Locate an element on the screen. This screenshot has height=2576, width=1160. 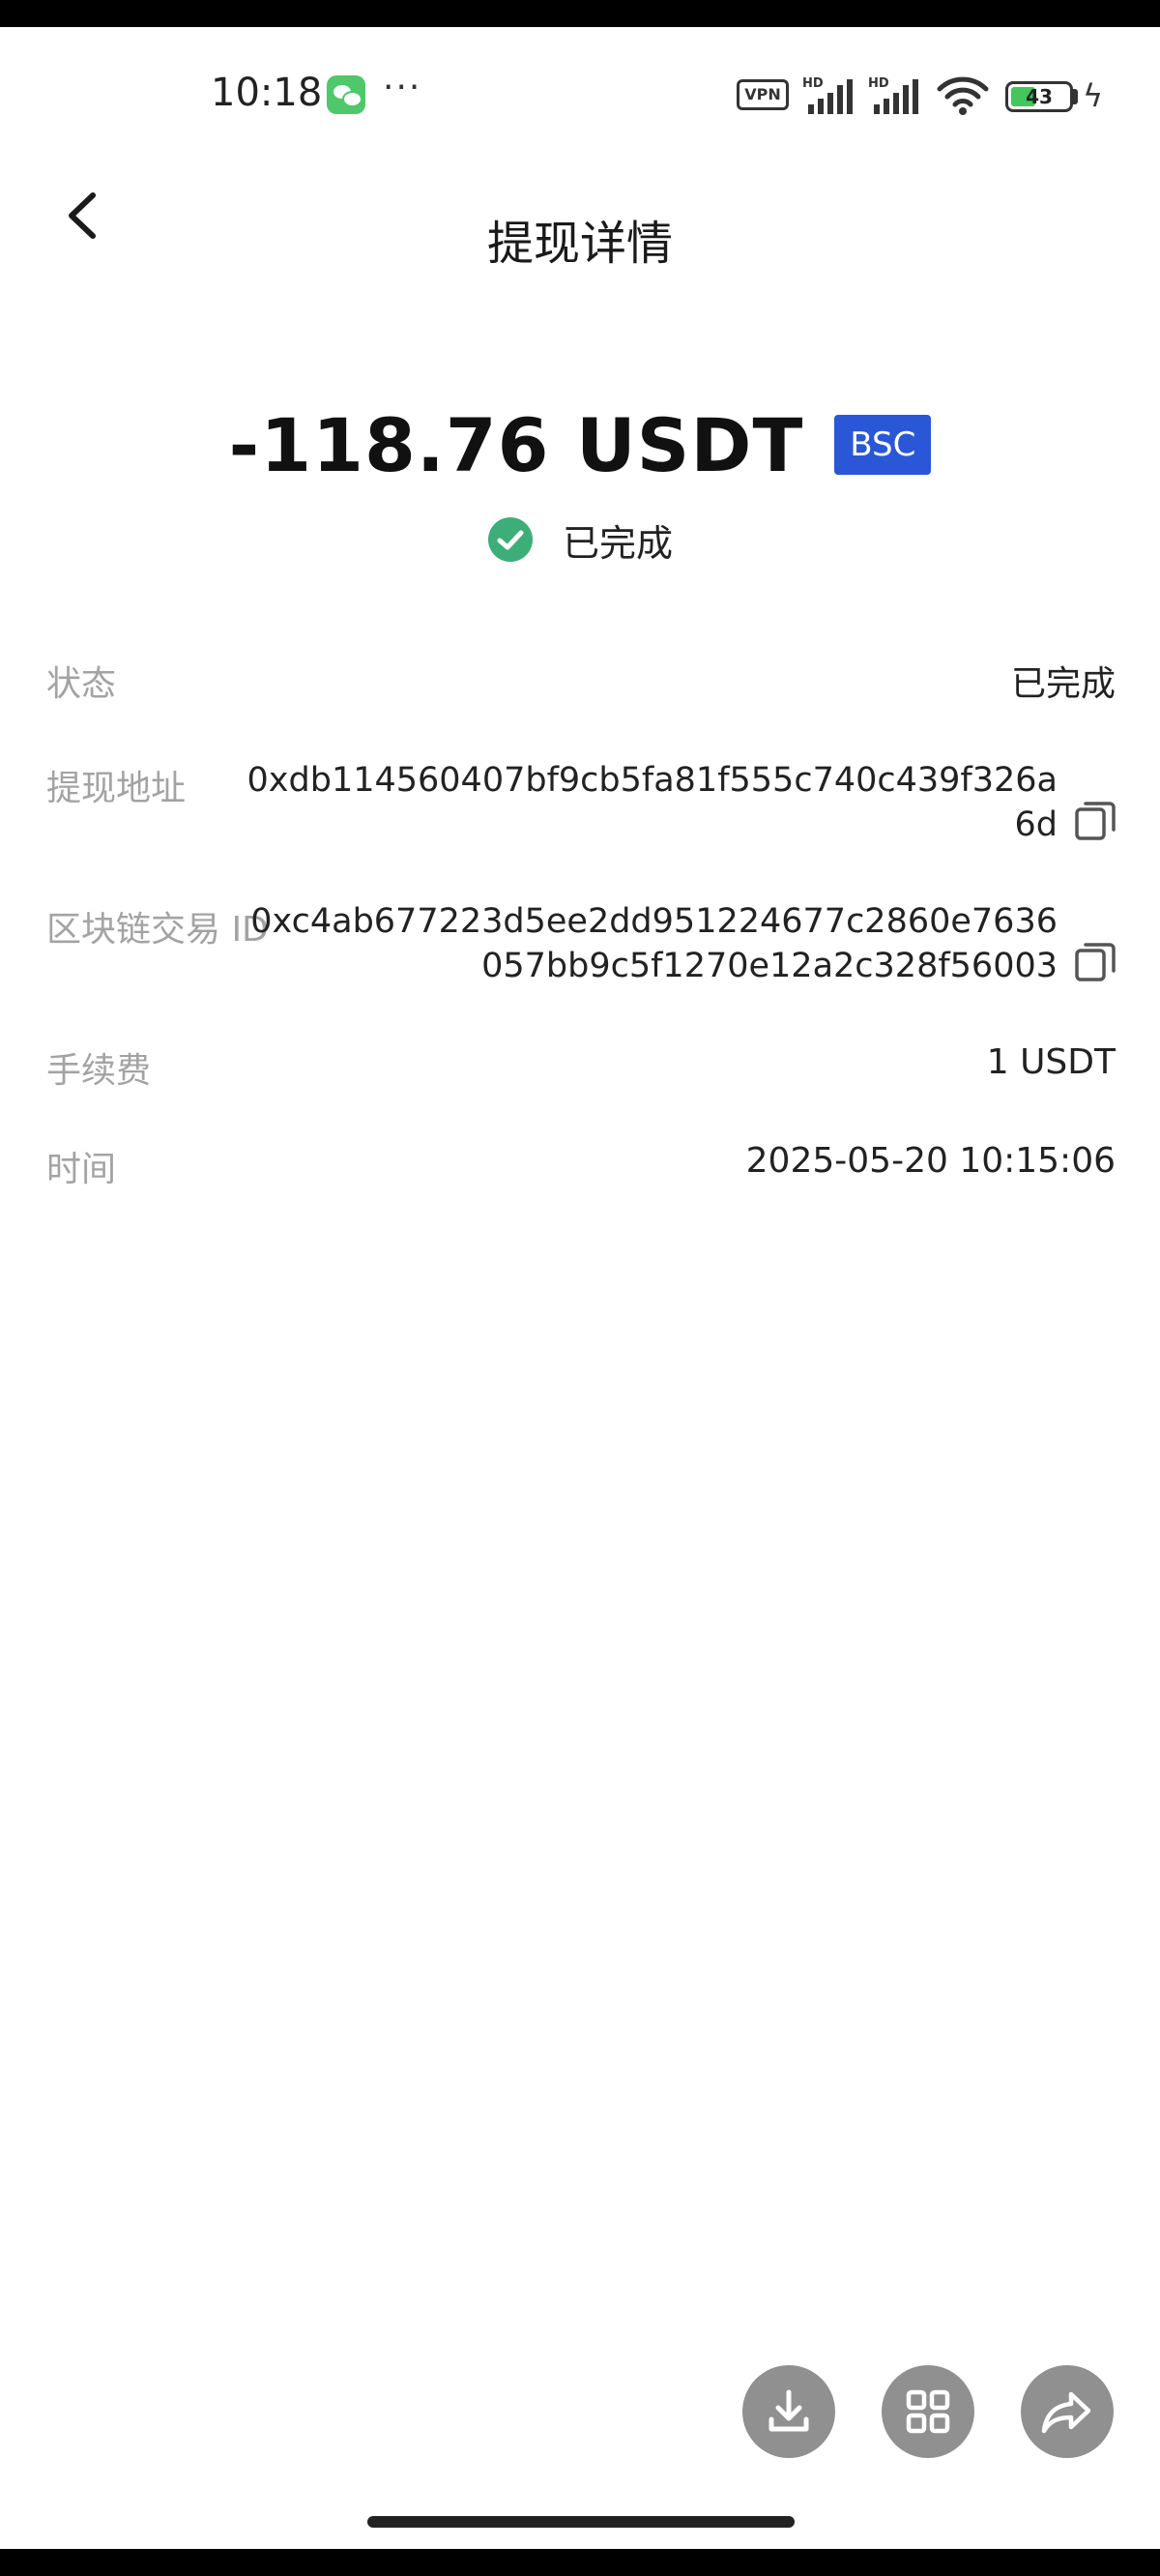
amount-row: -118.76 USDT BSC is located at coordinates (580, 444).